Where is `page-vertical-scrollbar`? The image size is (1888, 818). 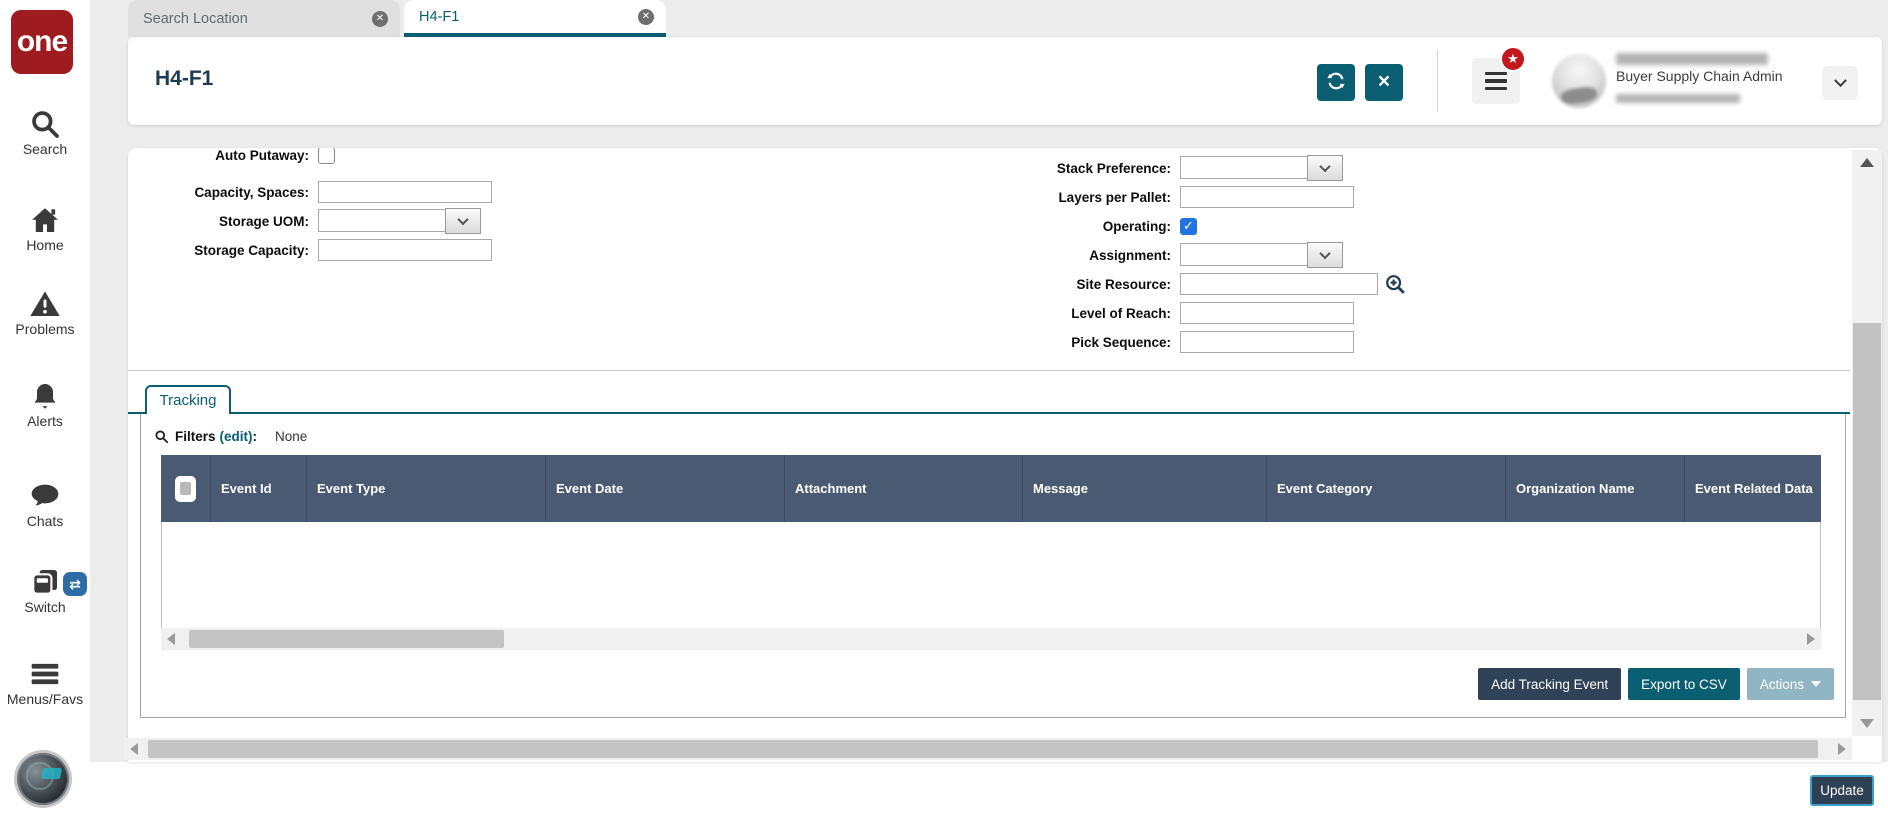 page-vertical-scrollbar is located at coordinates (1867, 443).